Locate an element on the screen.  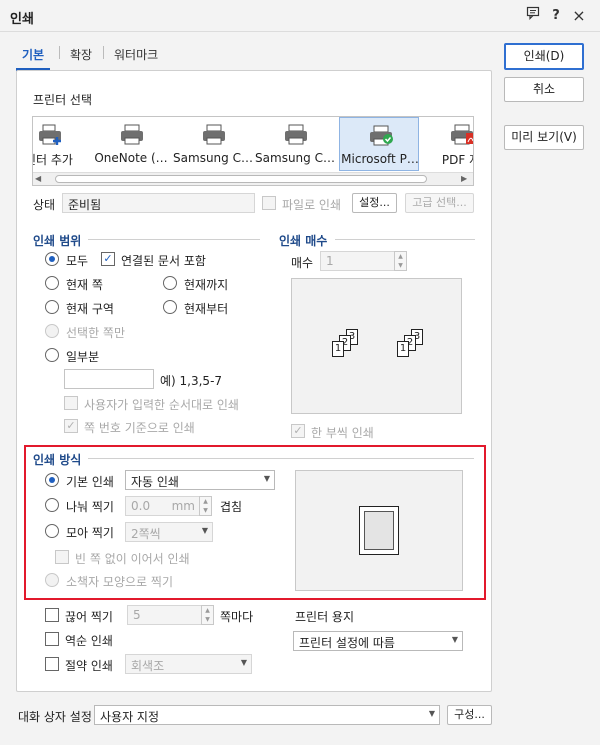
preview-page is located at coordinates (379, 530).